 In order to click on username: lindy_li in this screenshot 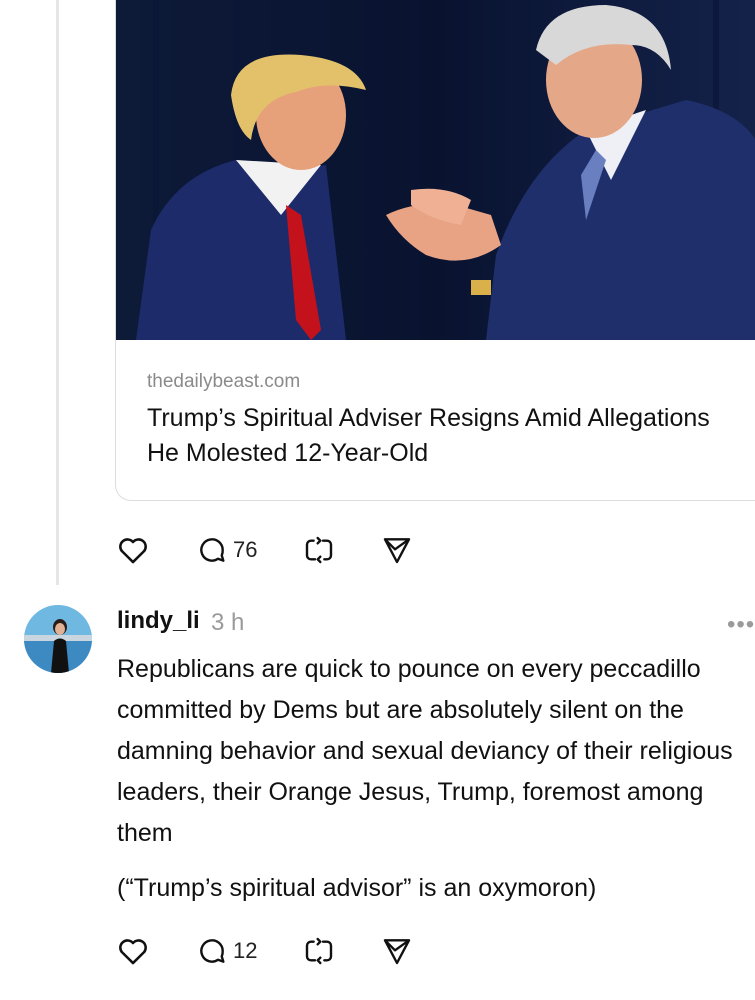, I will do `click(158, 621)`.